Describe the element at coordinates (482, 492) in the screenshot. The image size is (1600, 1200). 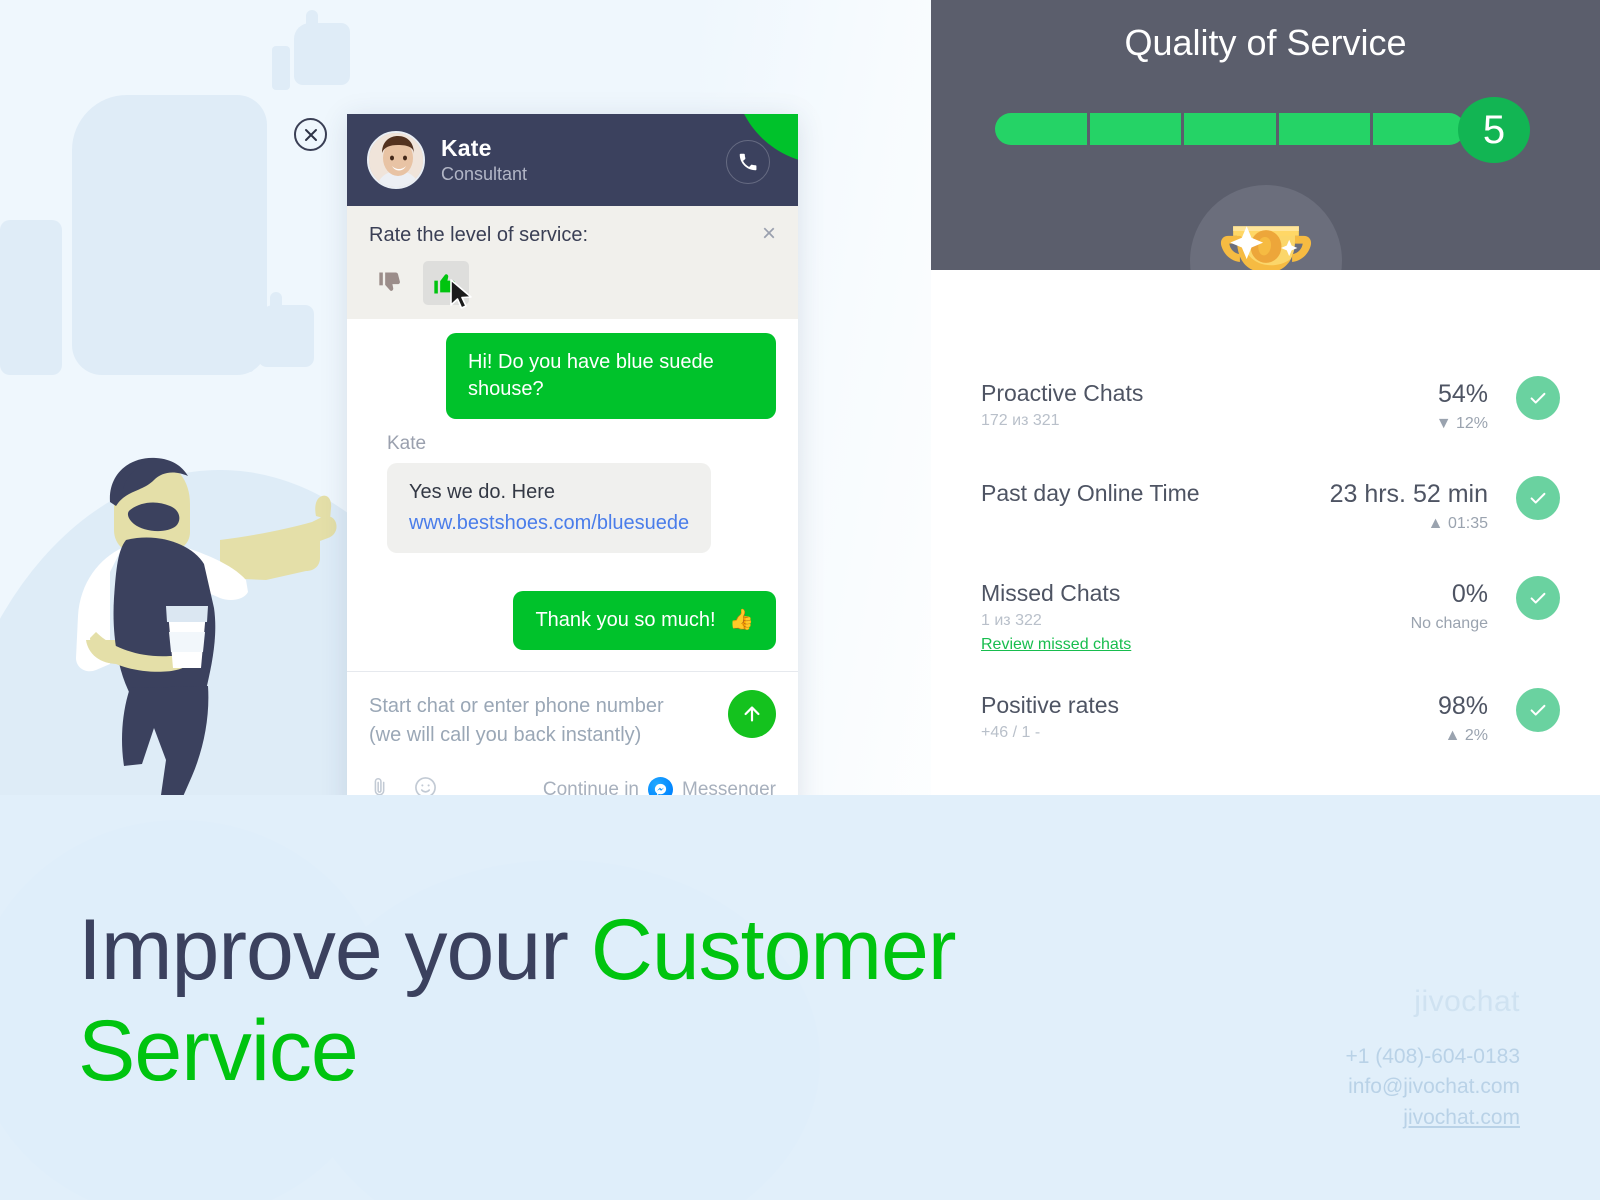
I see `message-text: Yes we do. Here` at that location.